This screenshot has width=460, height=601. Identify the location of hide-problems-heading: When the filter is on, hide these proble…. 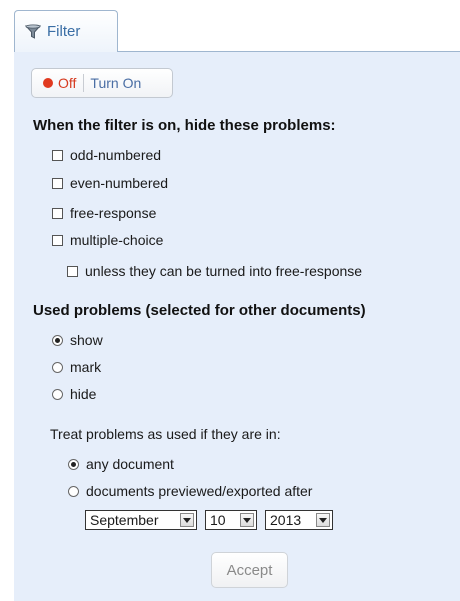
(184, 125).